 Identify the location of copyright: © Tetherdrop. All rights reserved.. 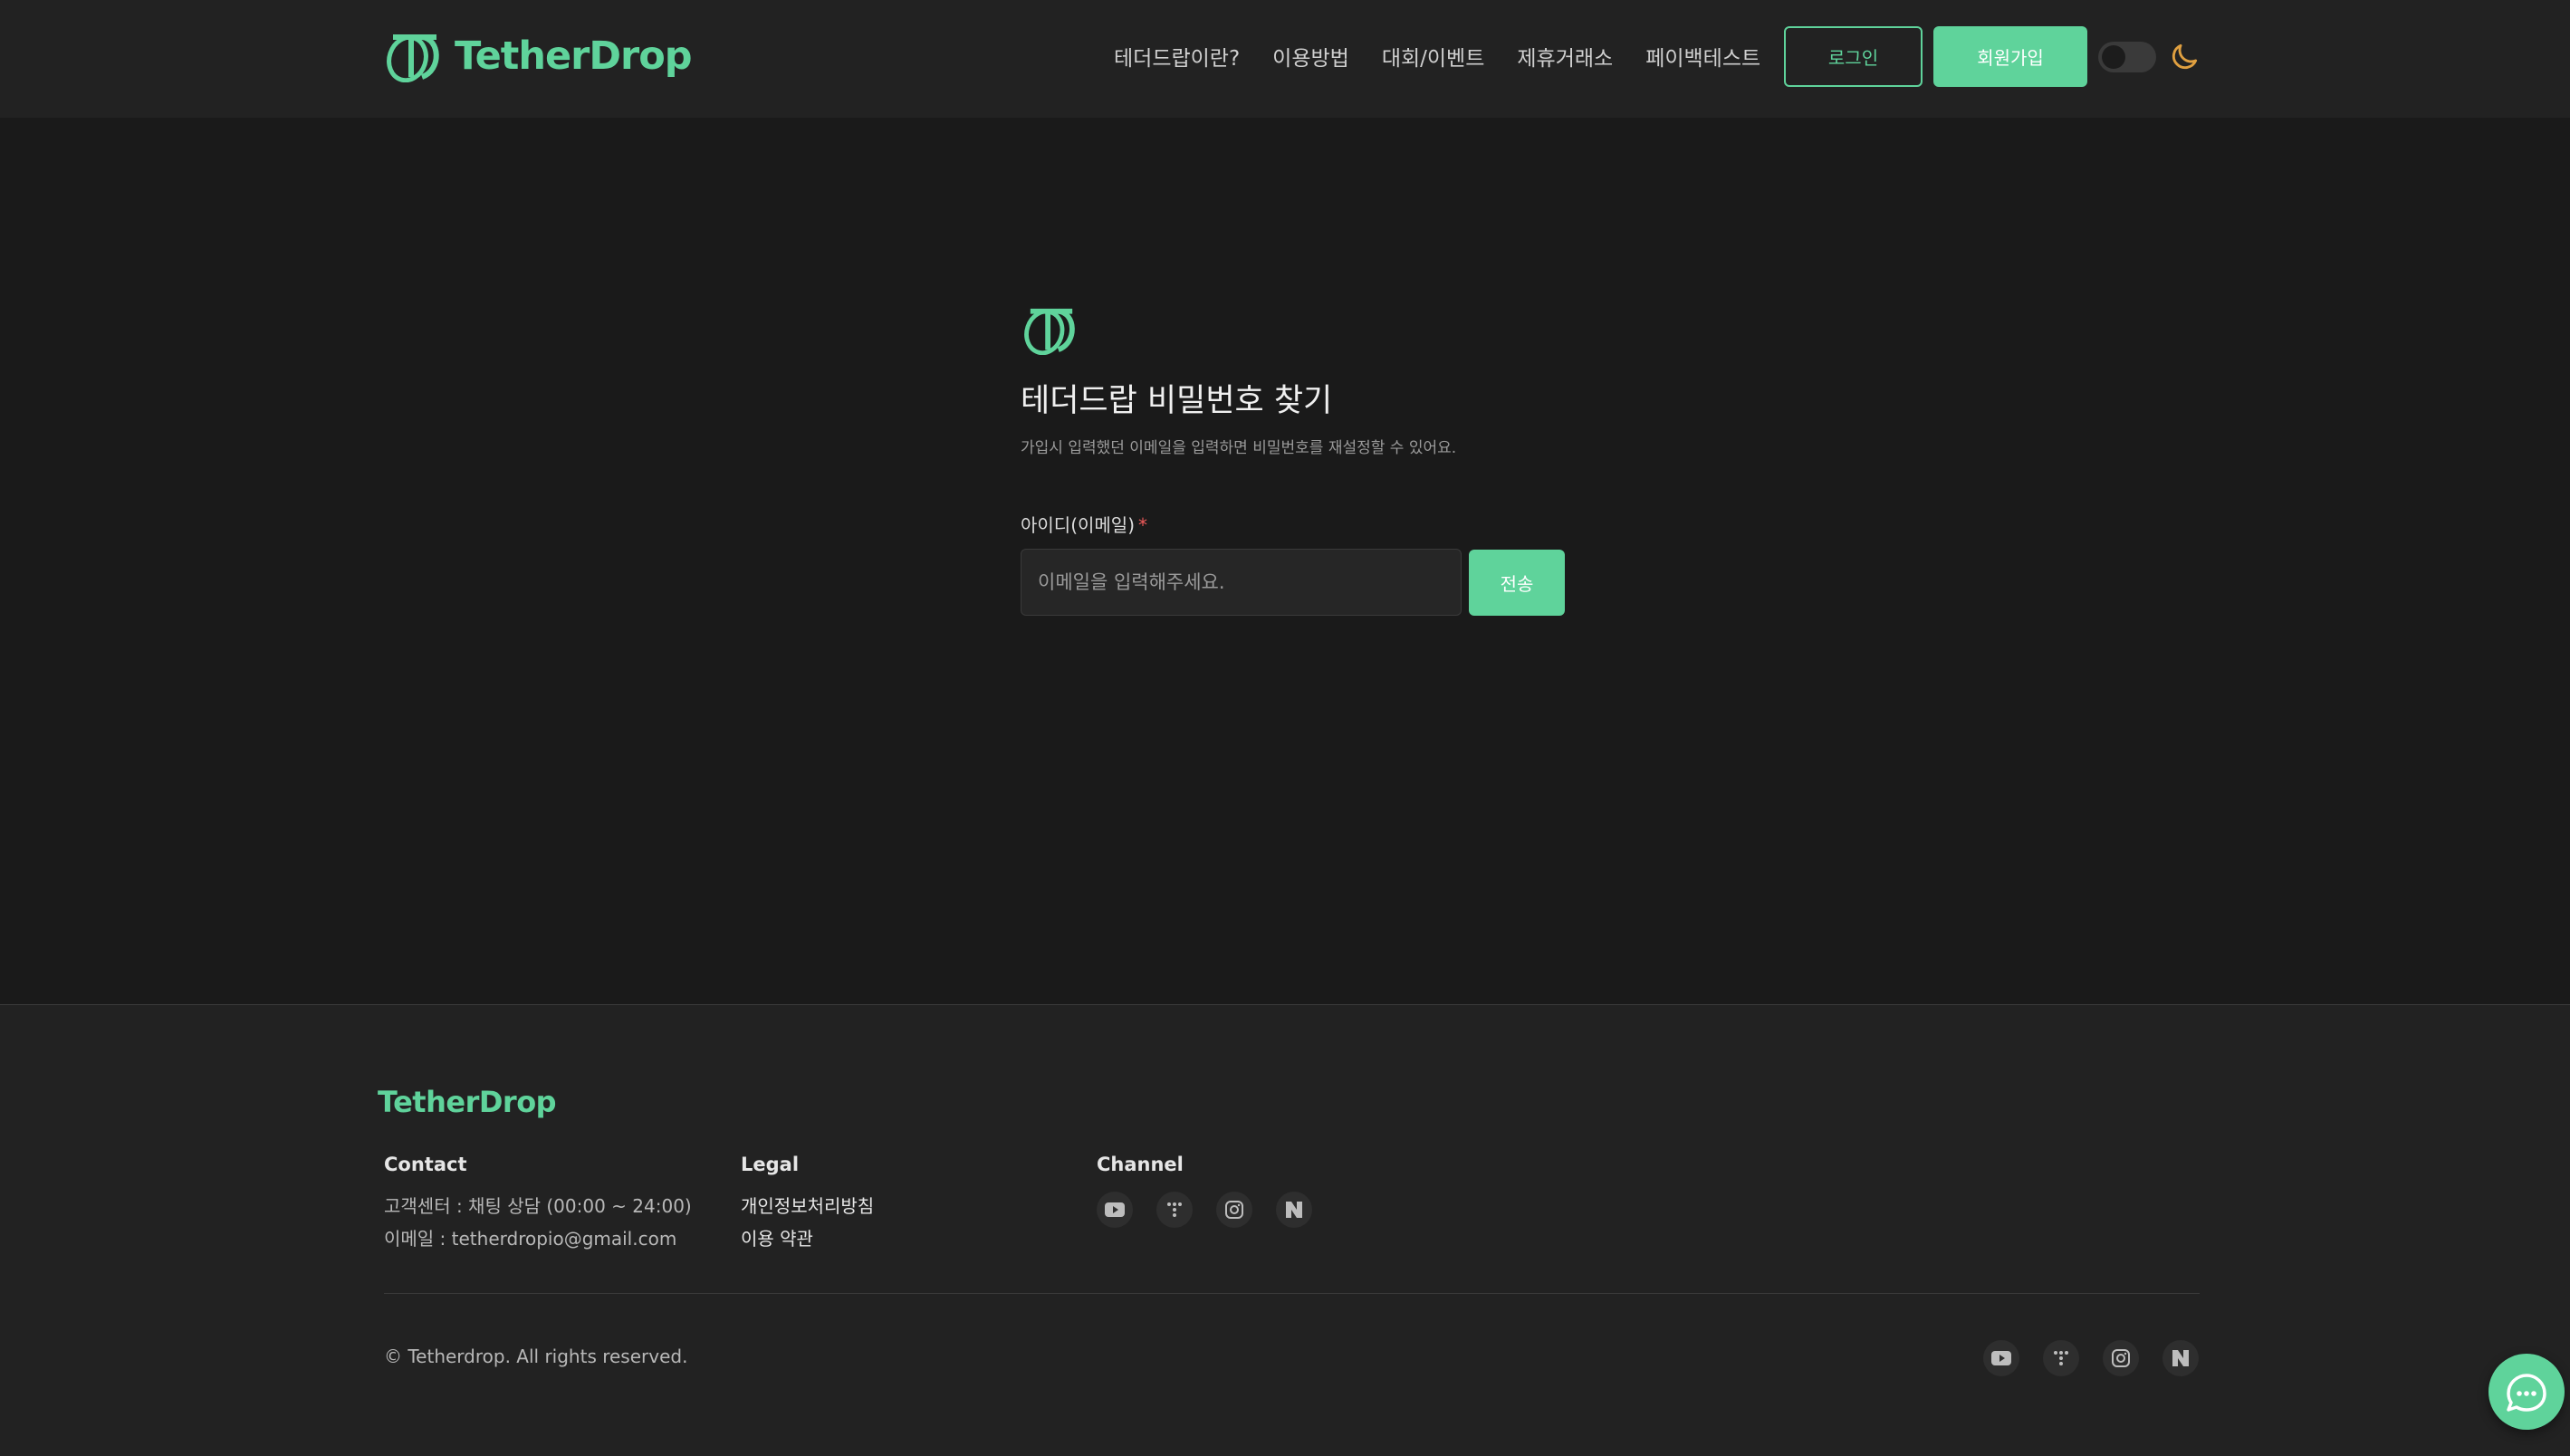
(536, 1357).